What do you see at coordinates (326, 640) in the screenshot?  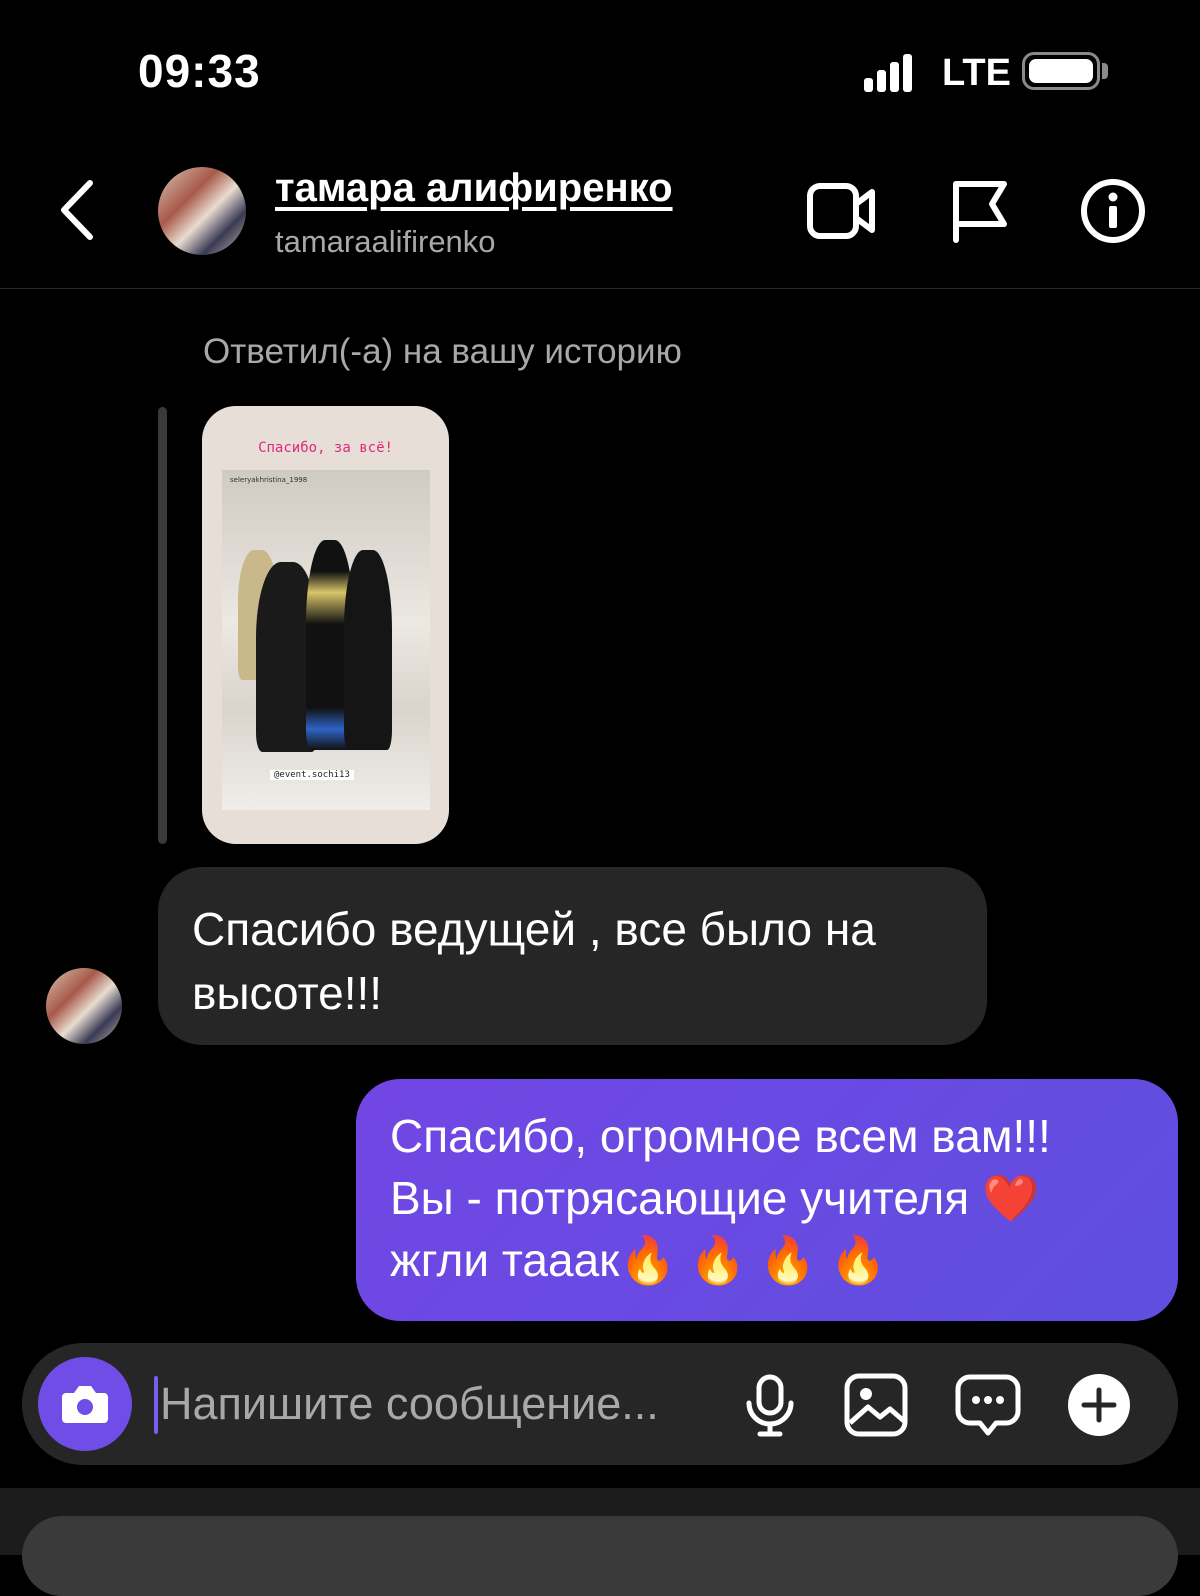 I see `story-photo: seleryakhristina_1998 @event.sochi13` at bounding box center [326, 640].